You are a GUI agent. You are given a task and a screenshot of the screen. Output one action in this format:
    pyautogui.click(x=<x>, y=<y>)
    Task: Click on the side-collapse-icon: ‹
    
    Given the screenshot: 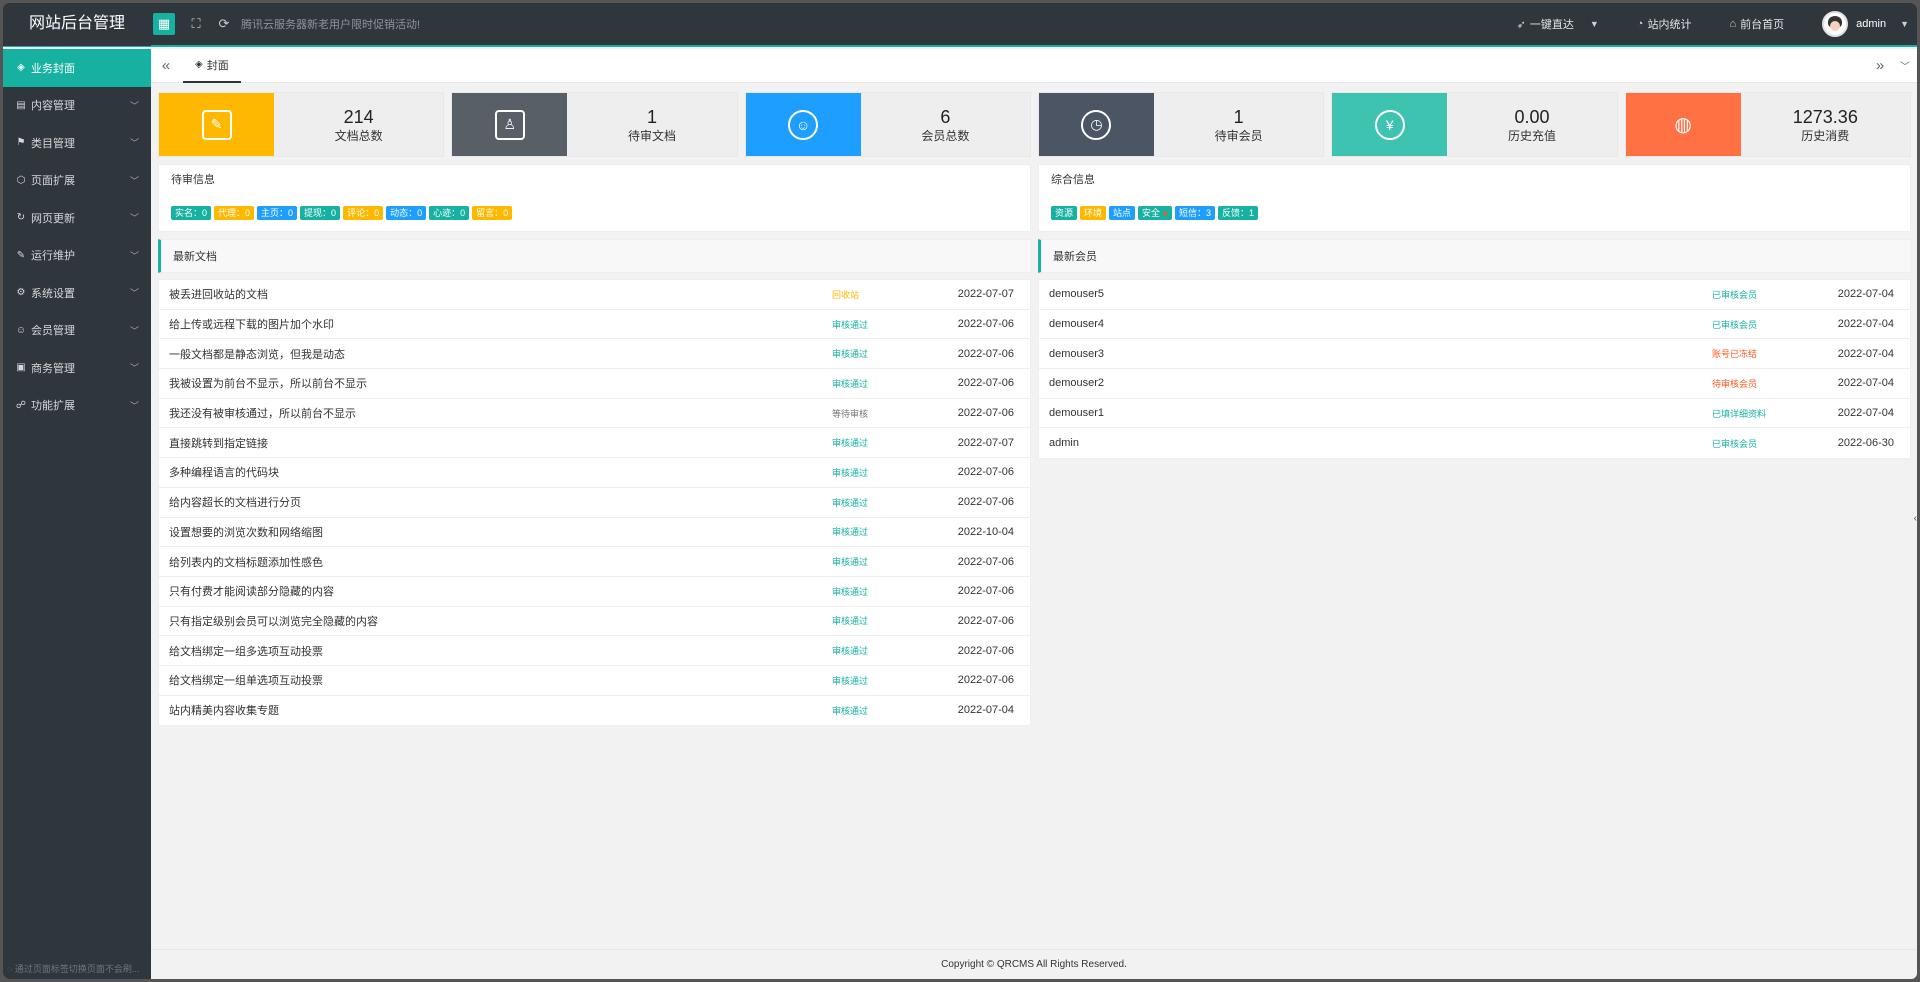 What is the action you would take?
    pyautogui.click(x=1915, y=518)
    